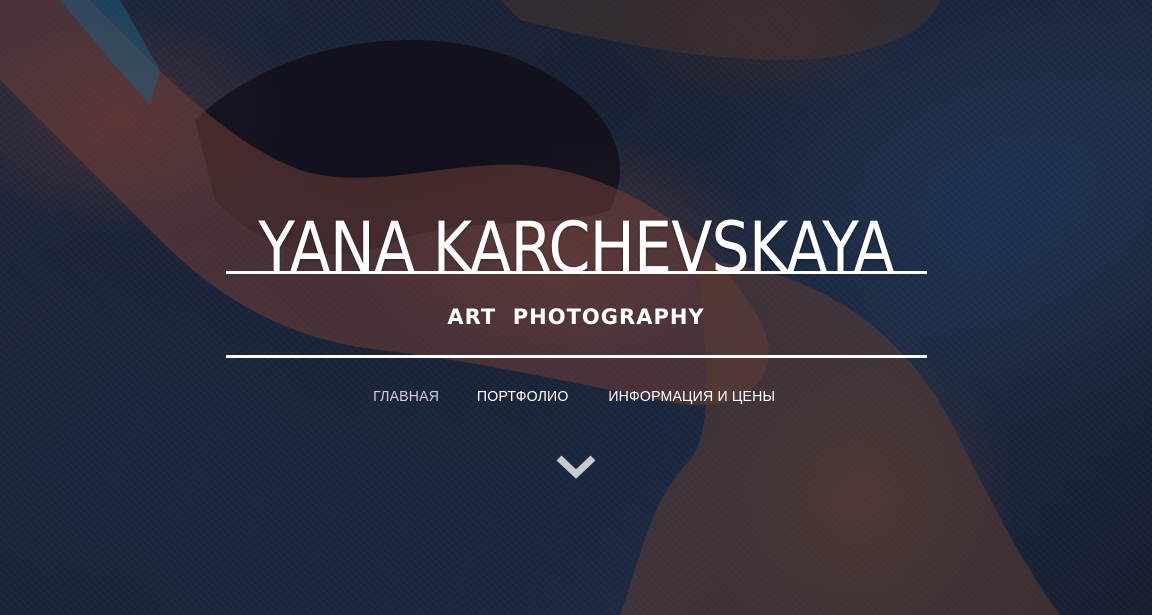 The height and width of the screenshot is (615, 1152). I want to click on nav-item-info-prices: ИНФОРМАЦИЯ И ЦЕНЫ, so click(691, 397).